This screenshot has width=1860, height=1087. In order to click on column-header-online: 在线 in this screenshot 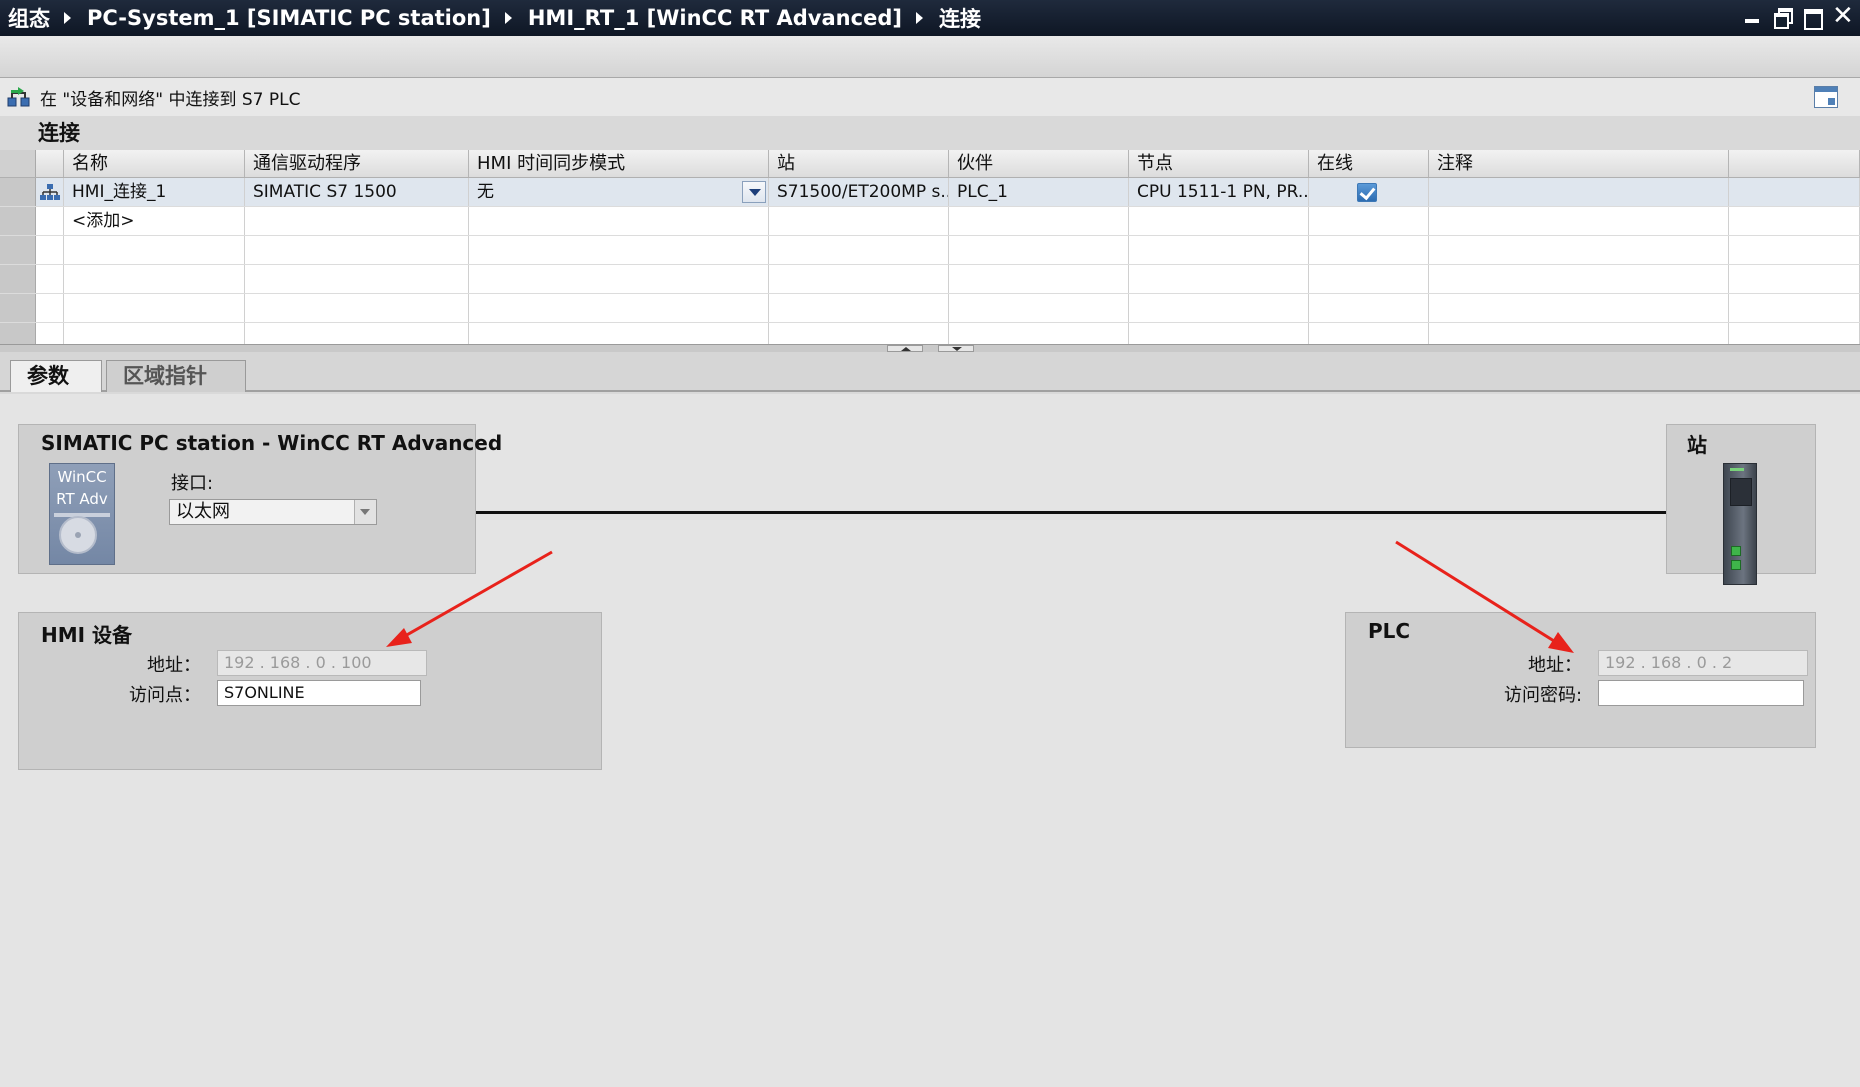, I will do `click(1369, 163)`.